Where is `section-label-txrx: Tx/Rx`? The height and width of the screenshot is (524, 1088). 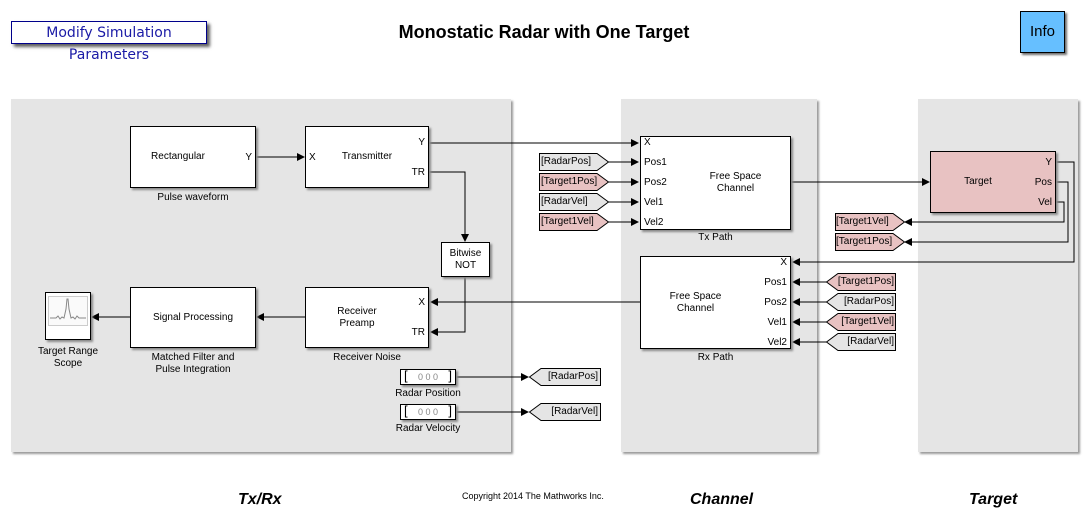 section-label-txrx: Tx/Rx is located at coordinates (260, 499).